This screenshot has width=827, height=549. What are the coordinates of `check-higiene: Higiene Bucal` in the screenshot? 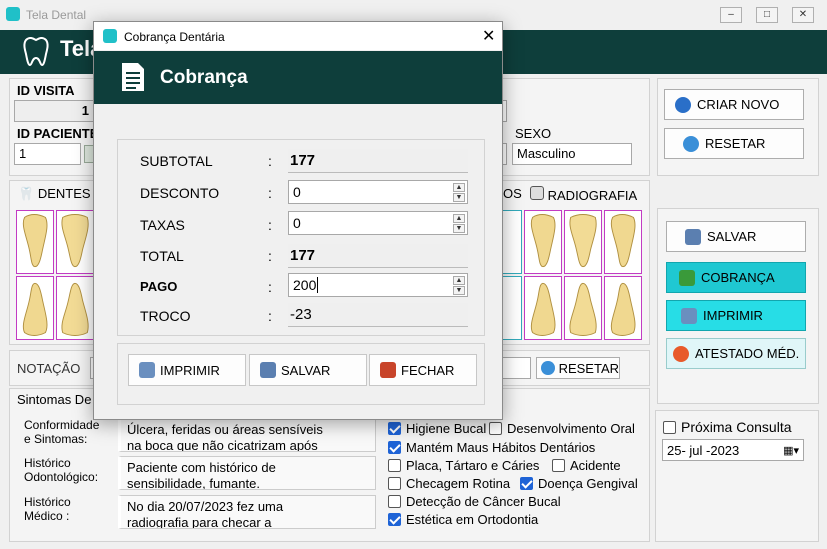 It's located at (437, 428).